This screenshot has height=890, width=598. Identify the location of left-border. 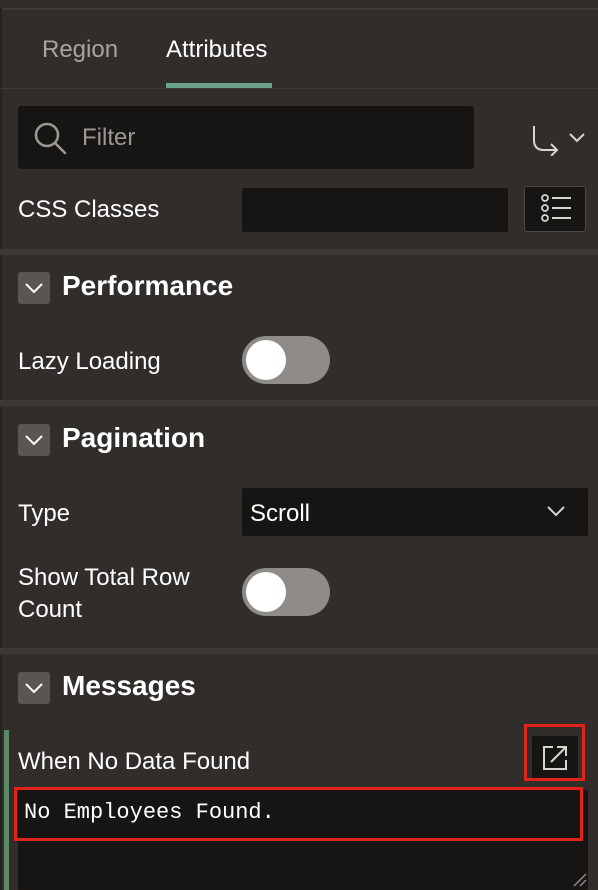
(1, 449).